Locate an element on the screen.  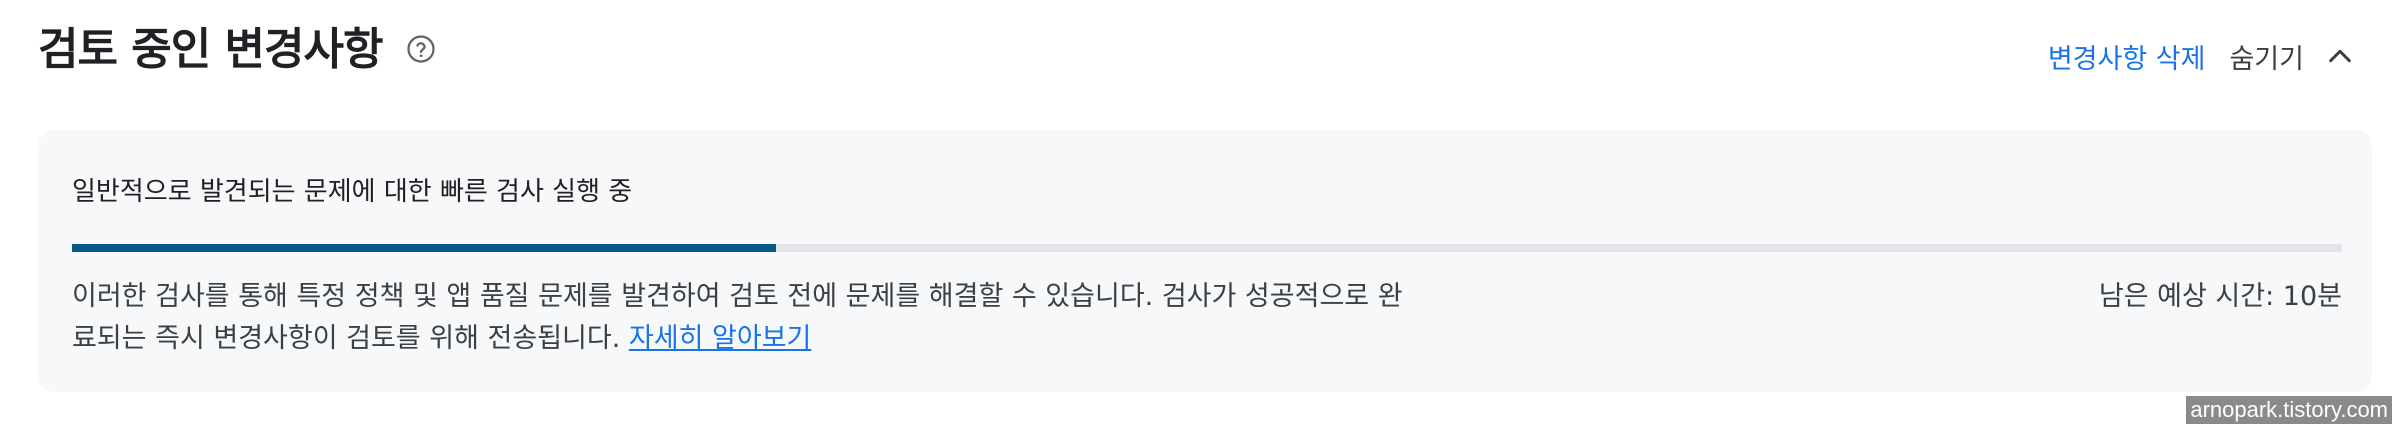
page-title: 검토 중인 변경사항 is located at coordinates (210, 49).